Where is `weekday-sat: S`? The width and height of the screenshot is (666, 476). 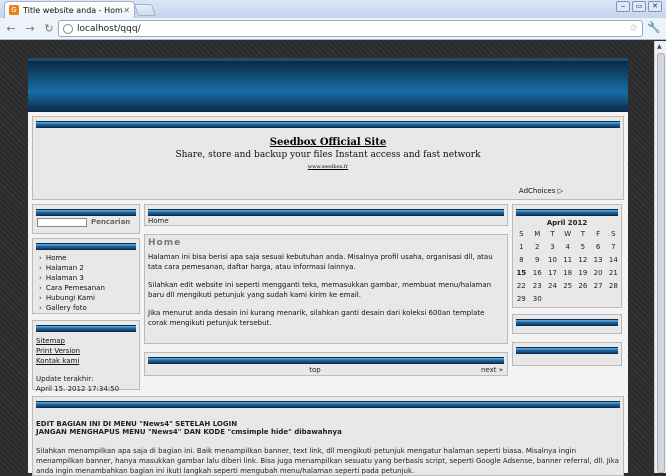 weekday-sat: S is located at coordinates (613, 233).